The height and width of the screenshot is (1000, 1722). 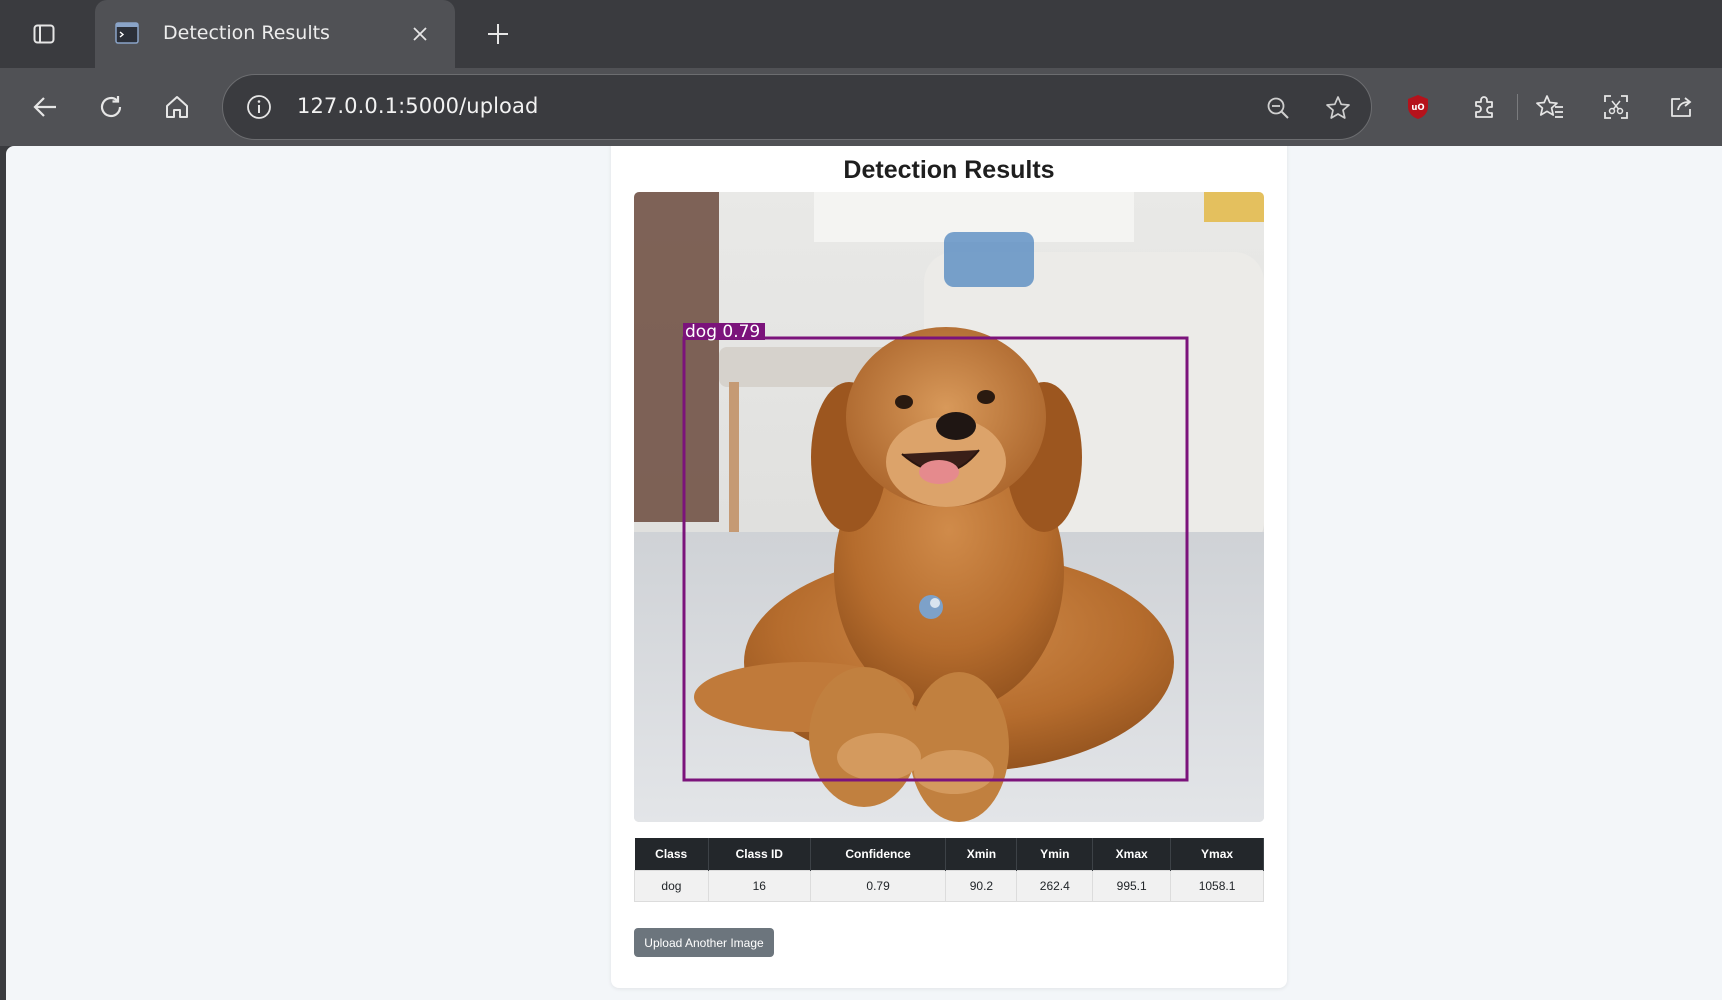 I want to click on column-header: Xmax, so click(x=1132, y=854).